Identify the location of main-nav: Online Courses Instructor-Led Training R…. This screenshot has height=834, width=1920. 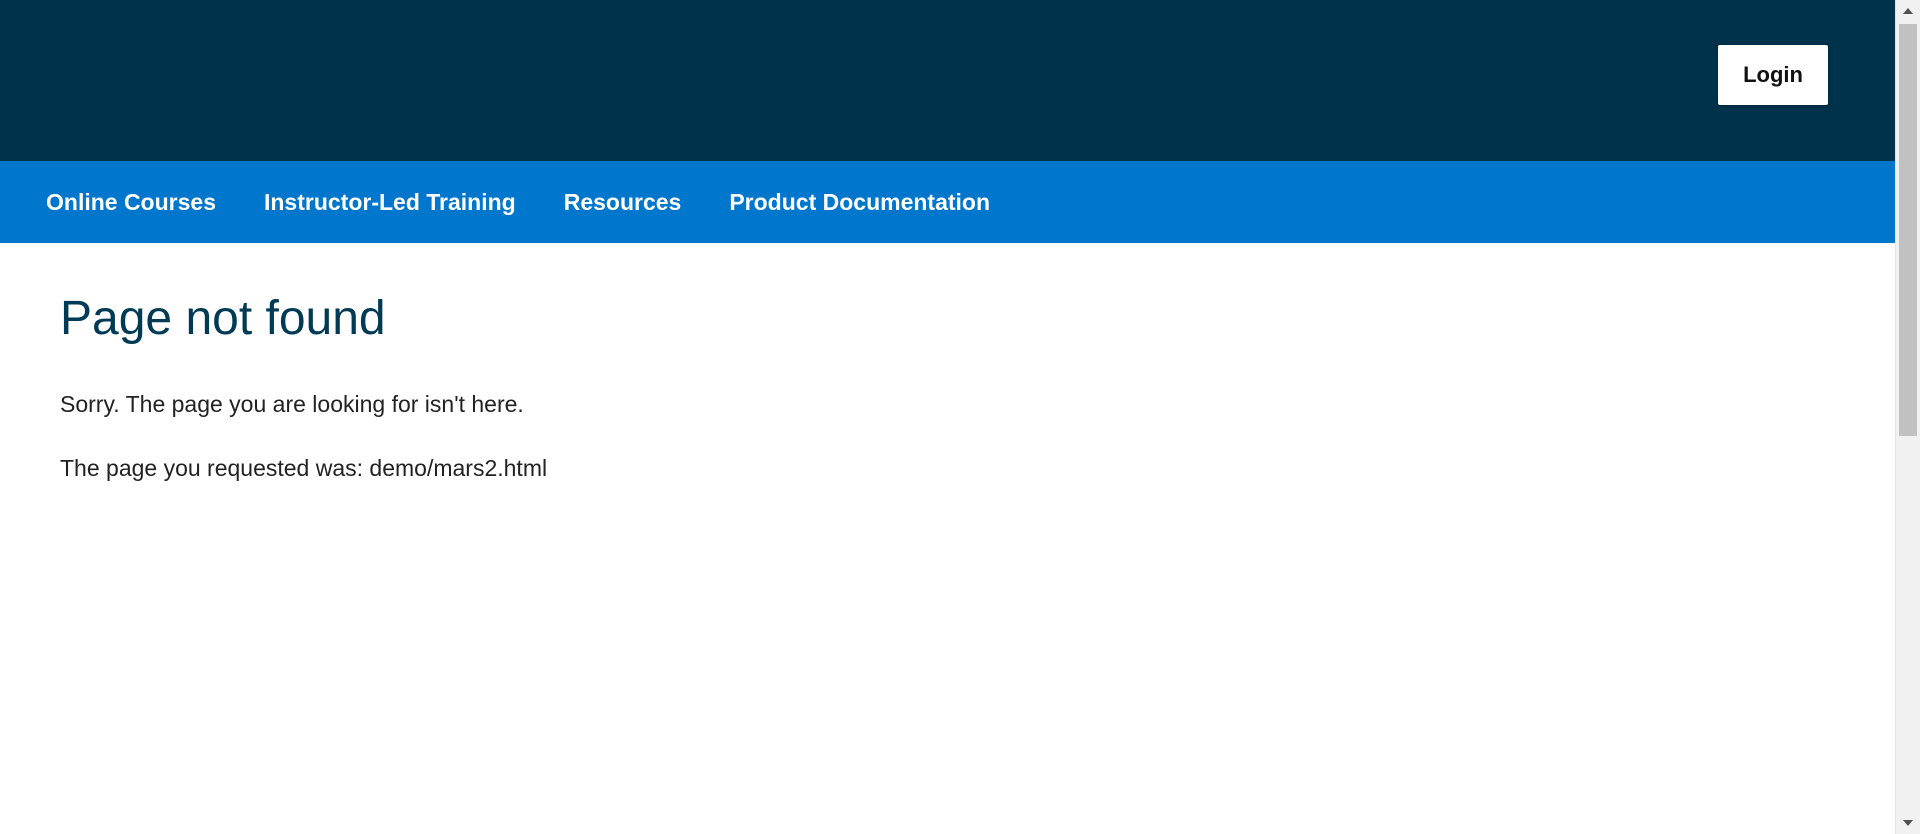
(947, 202).